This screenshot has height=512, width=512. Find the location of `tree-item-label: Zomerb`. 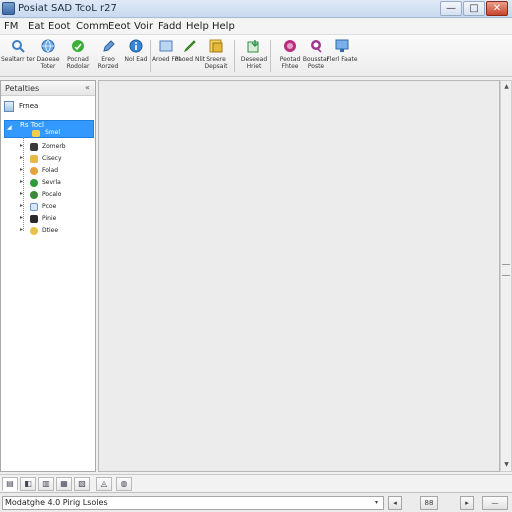

tree-item-label: Zomerb is located at coordinates (54, 146).